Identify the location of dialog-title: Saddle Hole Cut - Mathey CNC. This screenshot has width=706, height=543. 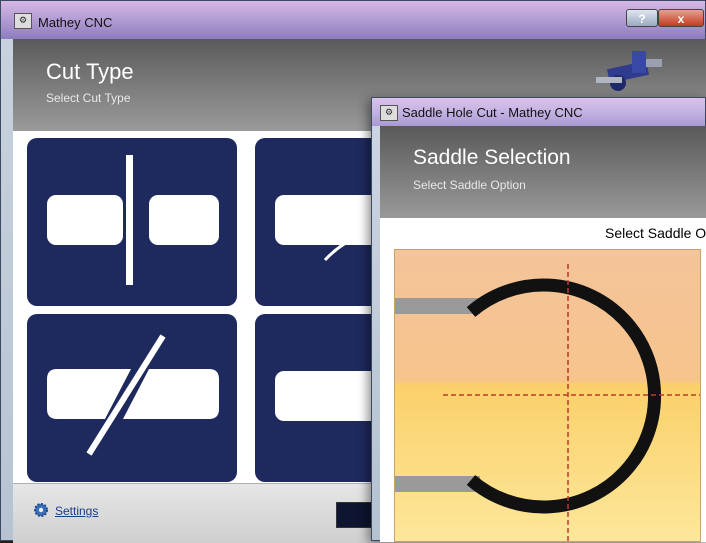
(492, 112).